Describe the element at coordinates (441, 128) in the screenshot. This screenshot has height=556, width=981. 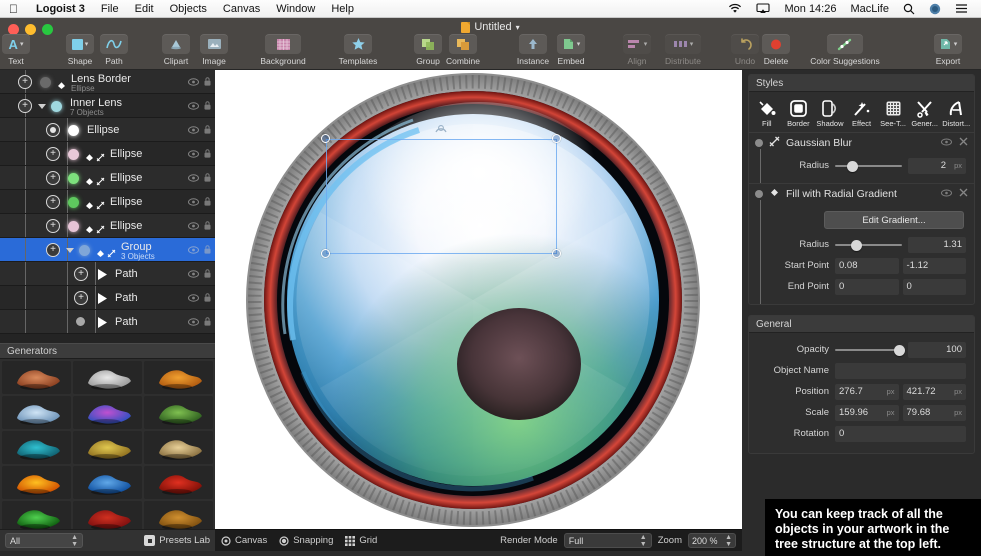
I see `rotation-handle-icon` at that location.